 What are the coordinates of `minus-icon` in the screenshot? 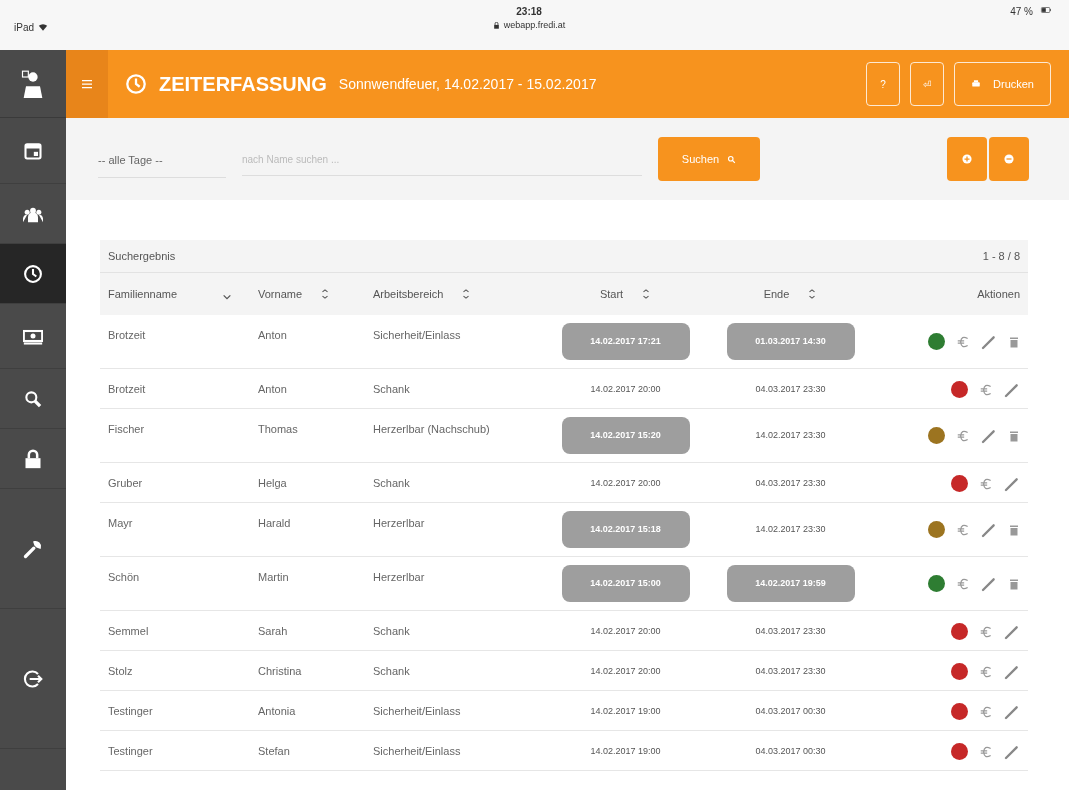 It's located at (1009, 159).